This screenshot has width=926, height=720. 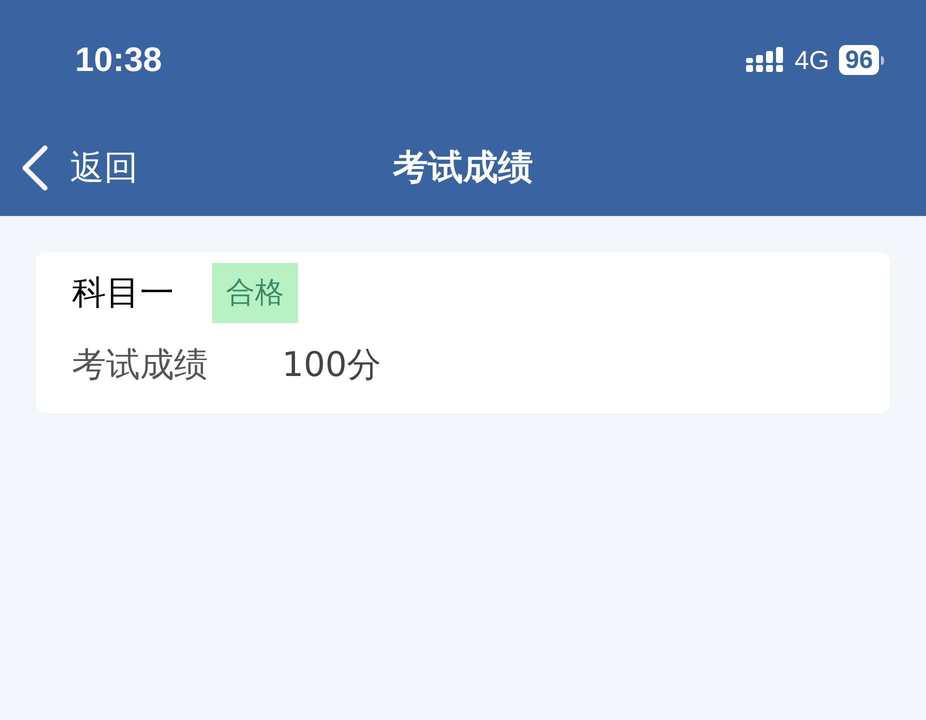 I want to click on score-label: 考试成绩, so click(x=140, y=365).